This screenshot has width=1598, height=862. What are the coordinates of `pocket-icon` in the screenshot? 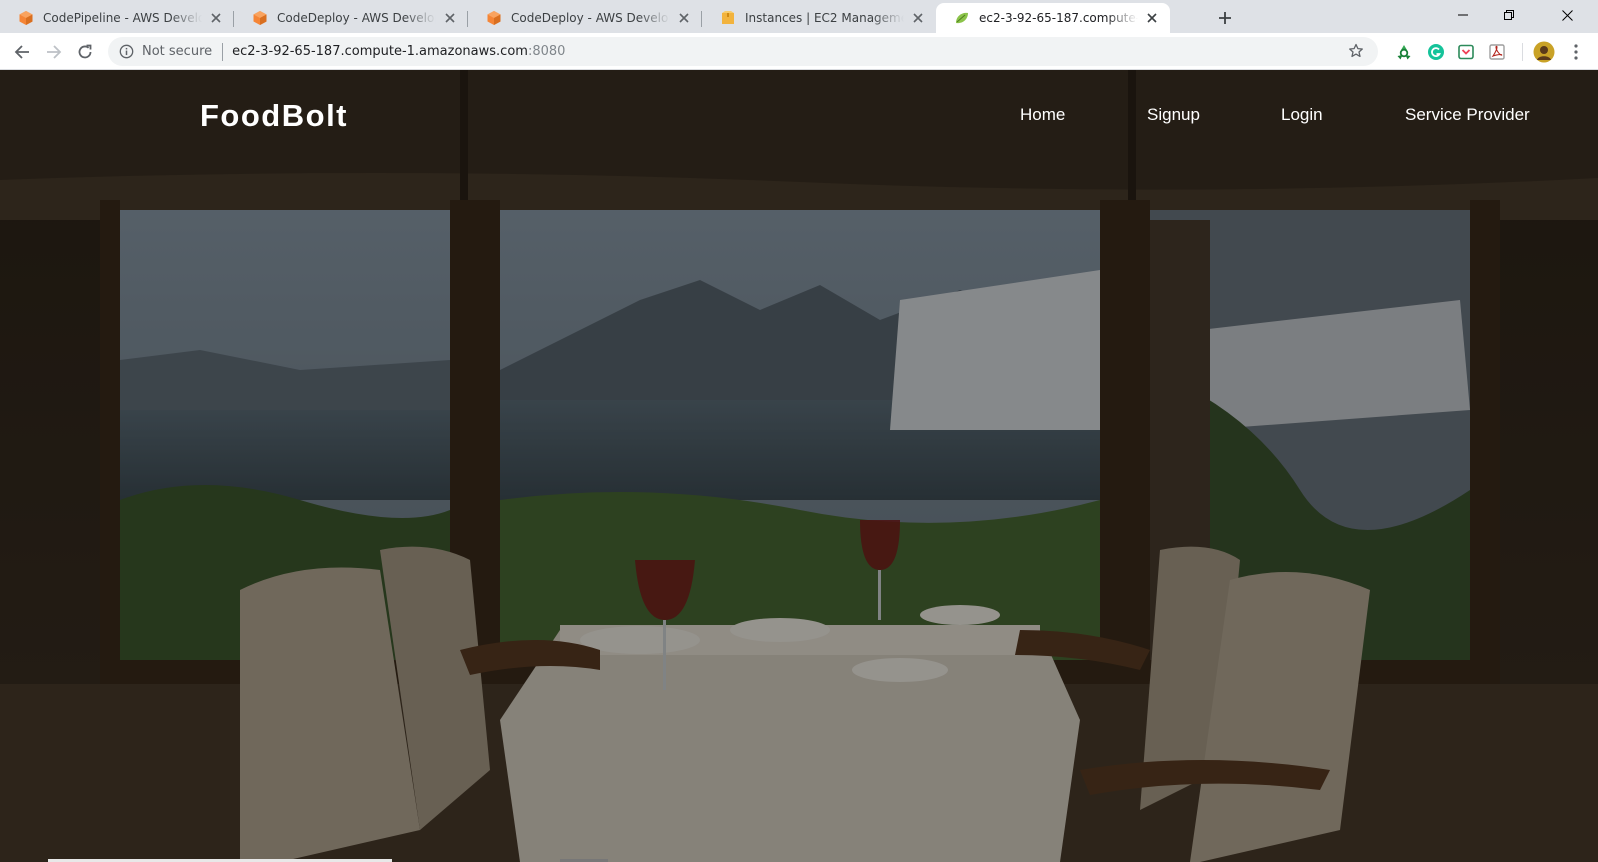 It's located at (1466, 52).